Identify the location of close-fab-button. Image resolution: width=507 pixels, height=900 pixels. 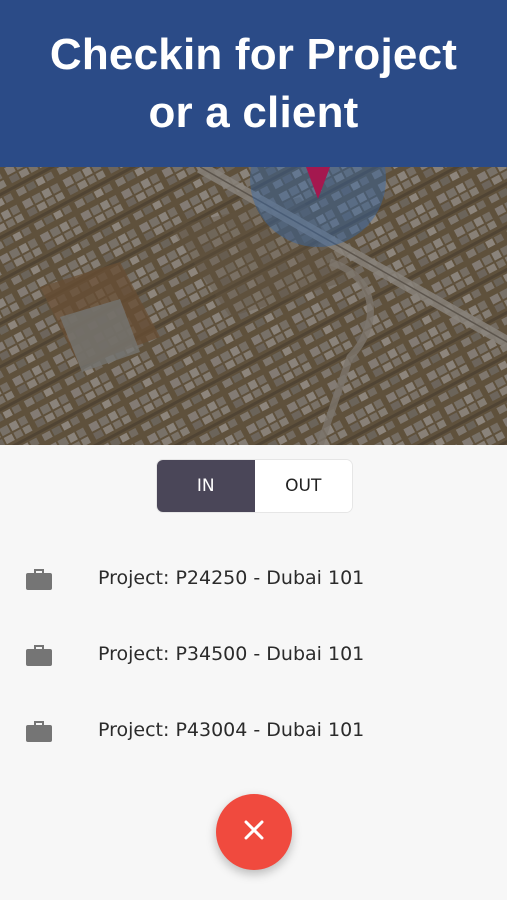
(254, 832).